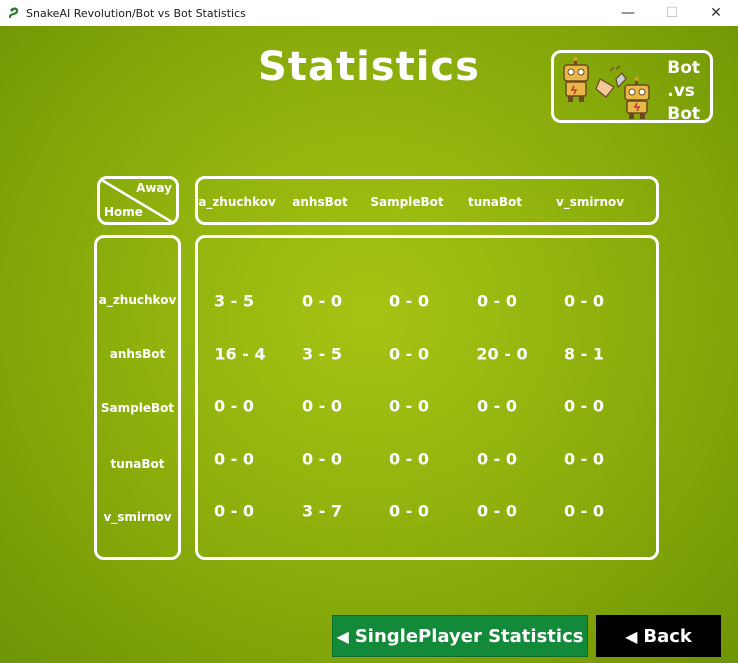  I want to click on mode-label-line2: .vs, so click(681, 91).